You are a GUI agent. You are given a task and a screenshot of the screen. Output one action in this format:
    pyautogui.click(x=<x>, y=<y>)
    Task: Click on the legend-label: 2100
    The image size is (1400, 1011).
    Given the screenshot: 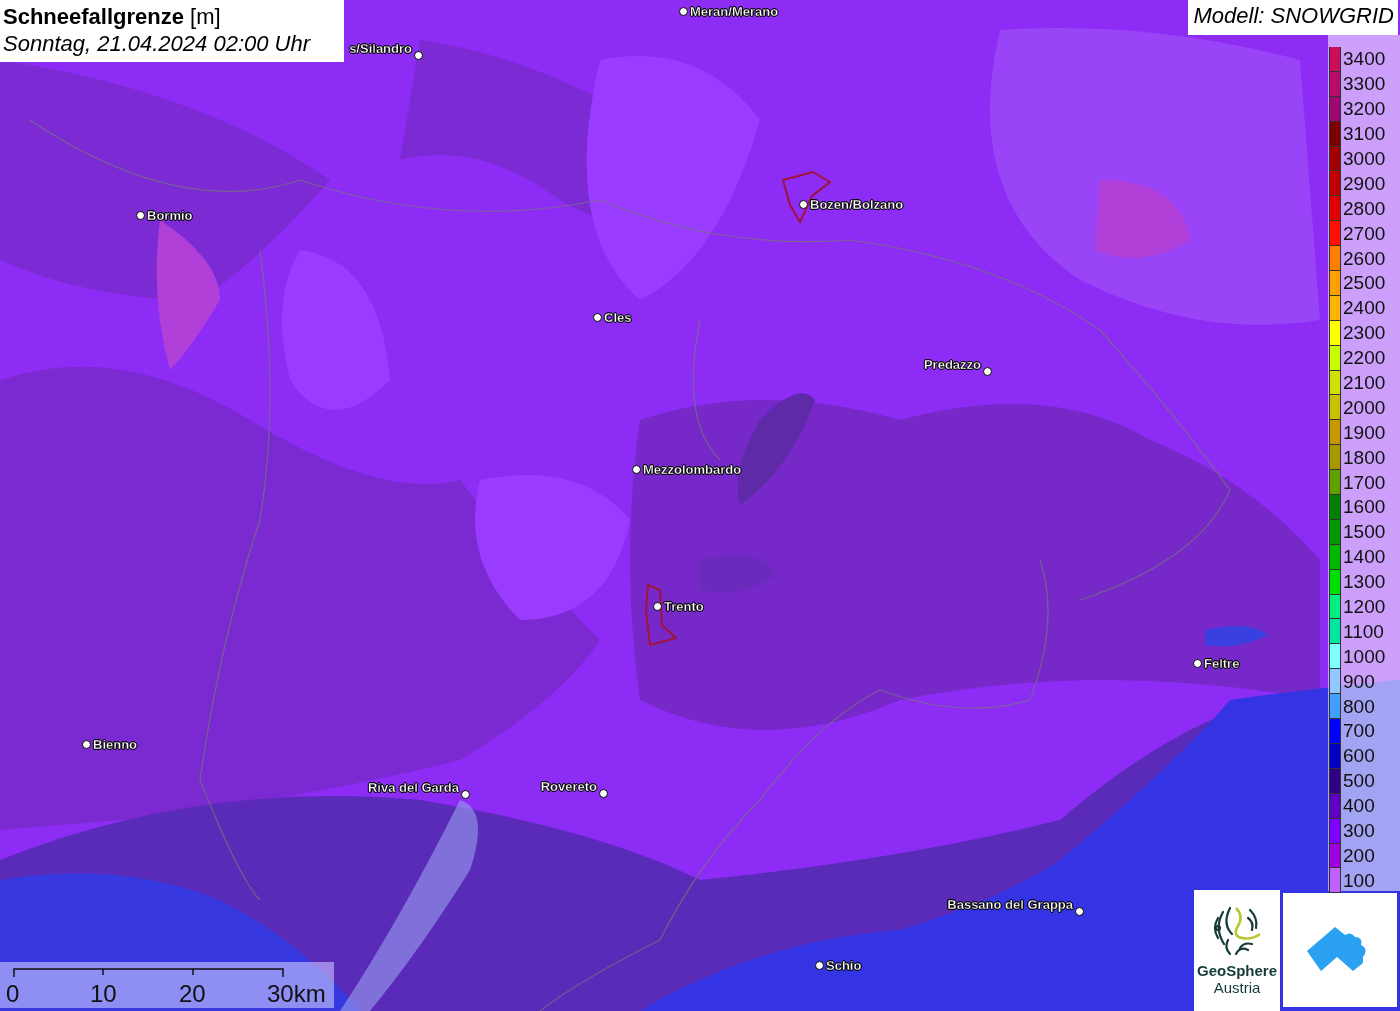 What is the action you would take?
    pyautogui.click(x=1364, y=383)
    